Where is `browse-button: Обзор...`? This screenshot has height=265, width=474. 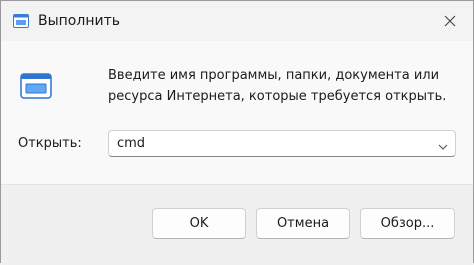 browse-button: Обзор... is located at coordinates (407, 223).